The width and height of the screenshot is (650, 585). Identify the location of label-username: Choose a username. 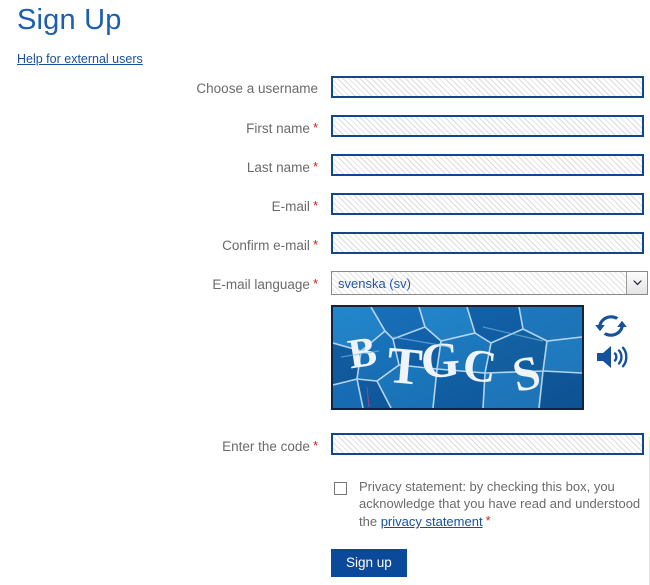
(168, 88).